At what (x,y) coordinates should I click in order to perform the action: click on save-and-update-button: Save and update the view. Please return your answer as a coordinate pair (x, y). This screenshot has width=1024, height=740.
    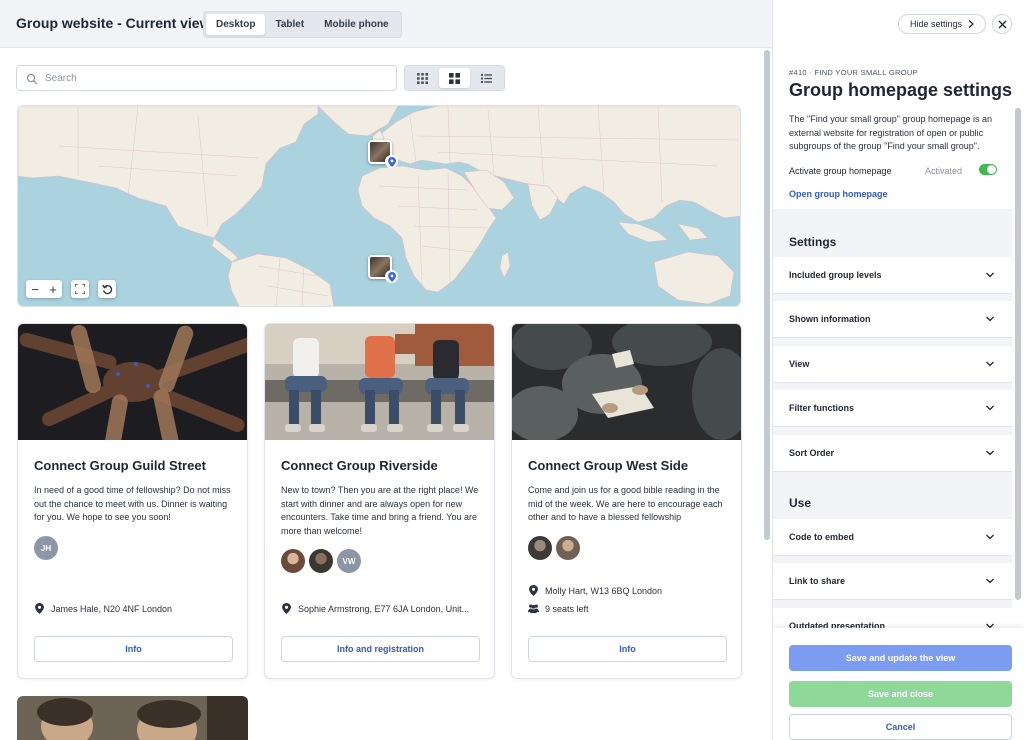
    Looking at the image, I should click on (900, 658).